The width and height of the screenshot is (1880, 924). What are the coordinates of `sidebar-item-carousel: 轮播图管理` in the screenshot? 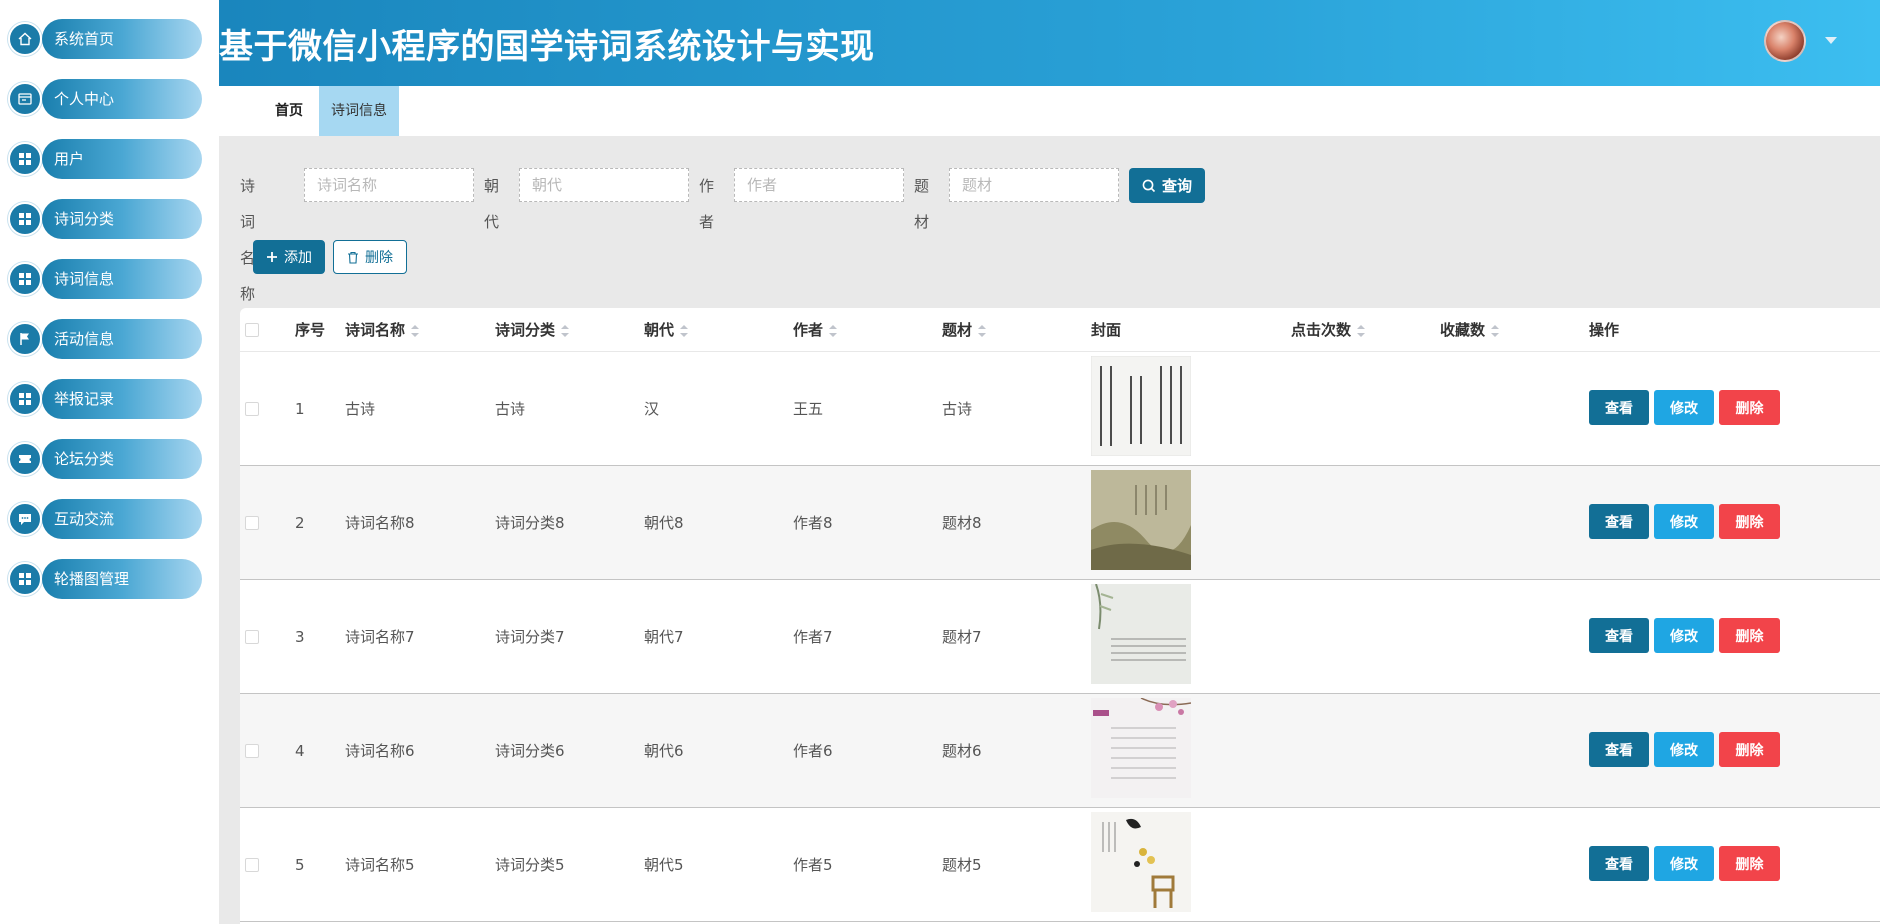 It's located at (106, 579).